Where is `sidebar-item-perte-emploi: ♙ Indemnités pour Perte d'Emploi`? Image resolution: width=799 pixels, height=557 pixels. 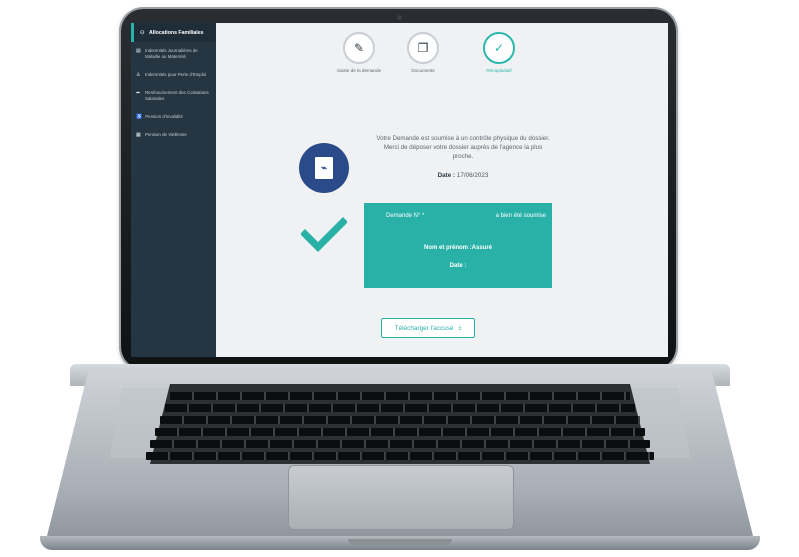
sidebar-item-perte-emploi: ♙ Indemnités pour Perte d'Emploi is located at coordinates (173, 75).